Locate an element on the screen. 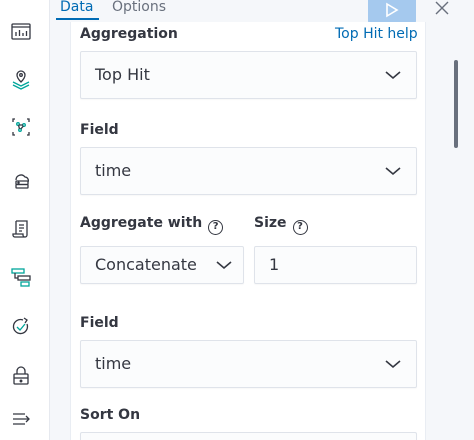 The width and height of the screenshot is (474, 440). size-input: 1 is located at coordinates (335, 265).